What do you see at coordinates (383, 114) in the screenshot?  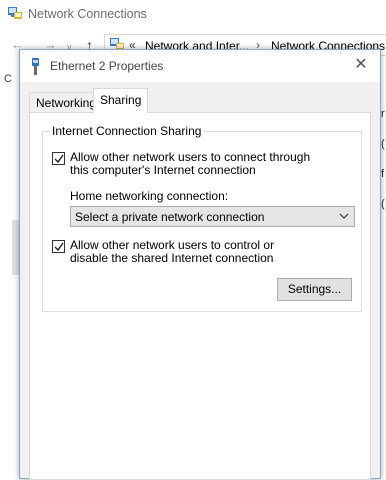 I see `explorer-right-fragment: r` at bounding box center [383, 114].